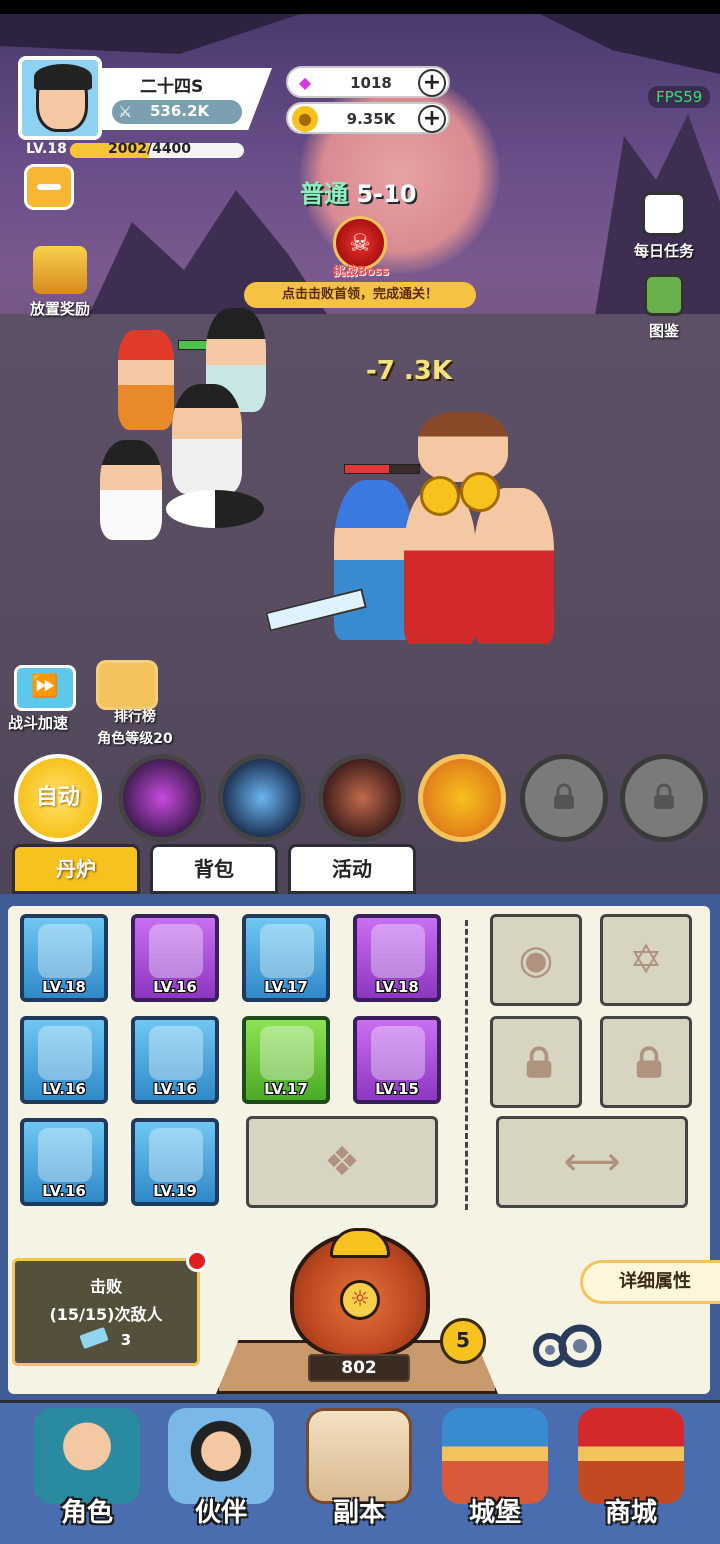  I want to click on nav-partner: 伙伴, so click(221, 1471).